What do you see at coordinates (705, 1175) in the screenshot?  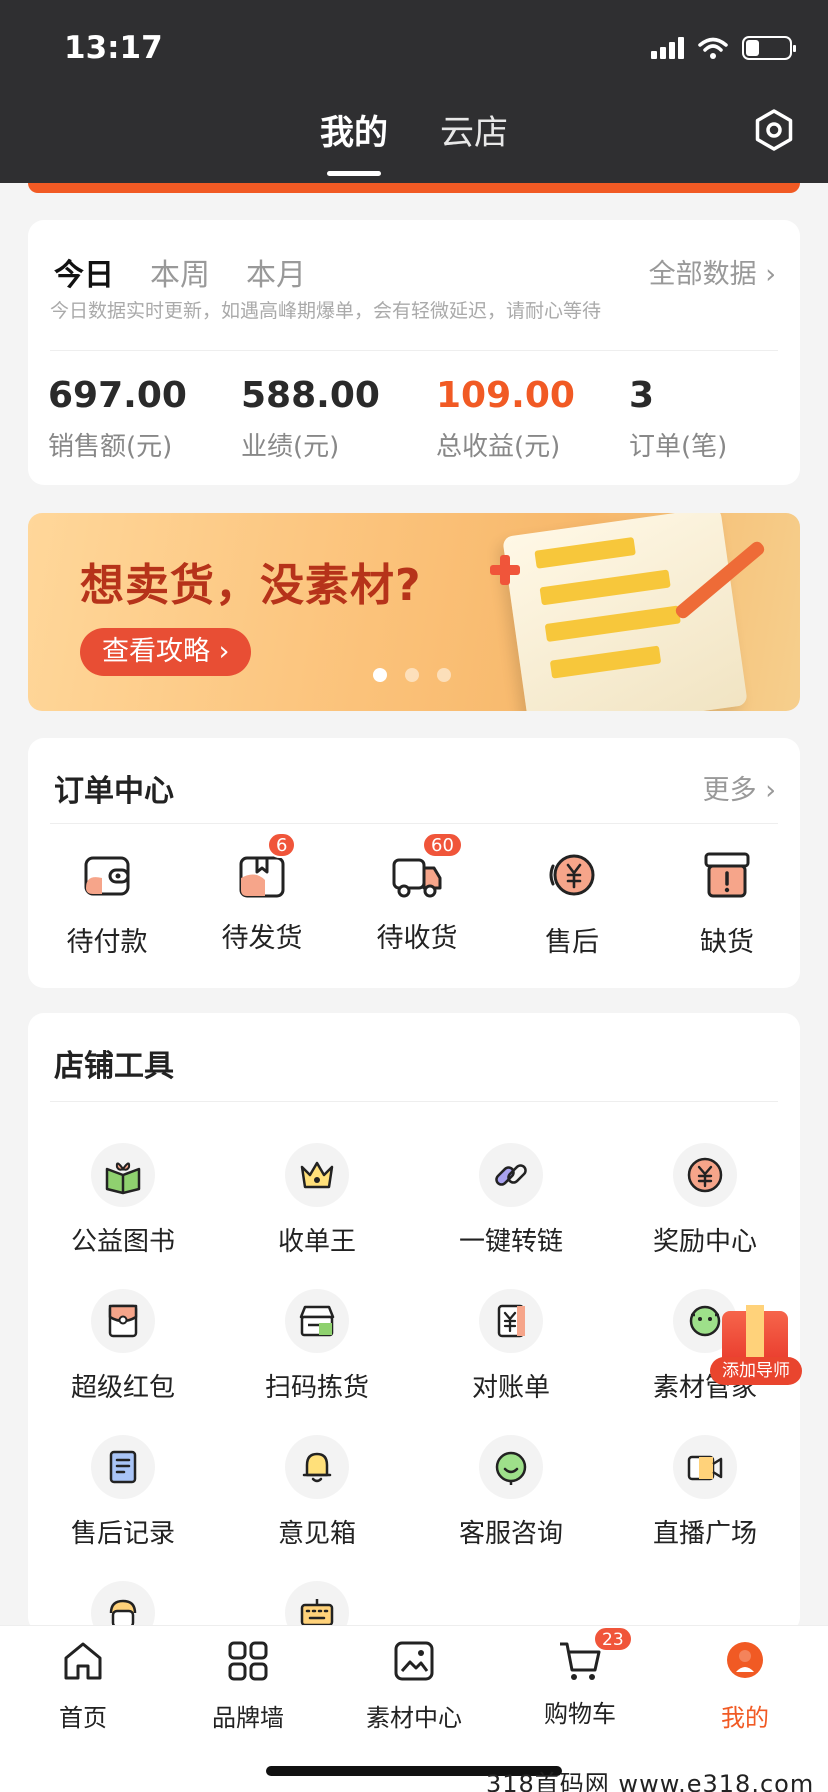 I see `reward-icon` at bounding box center [705, 1175].